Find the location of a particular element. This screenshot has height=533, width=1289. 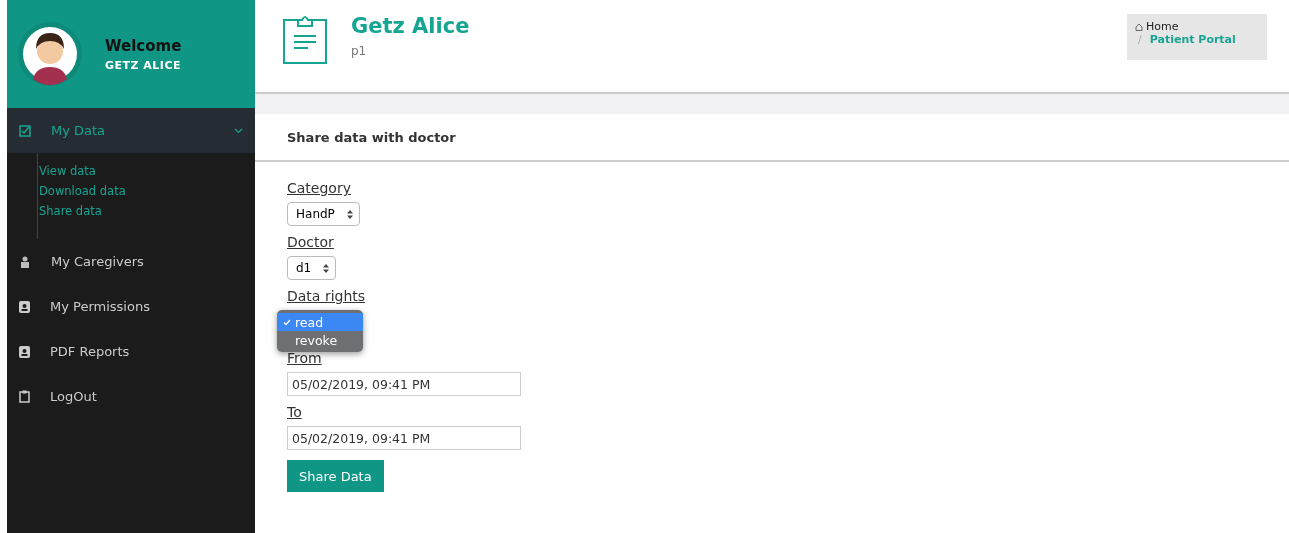

field-label: From is located at coordinates (304, 358).